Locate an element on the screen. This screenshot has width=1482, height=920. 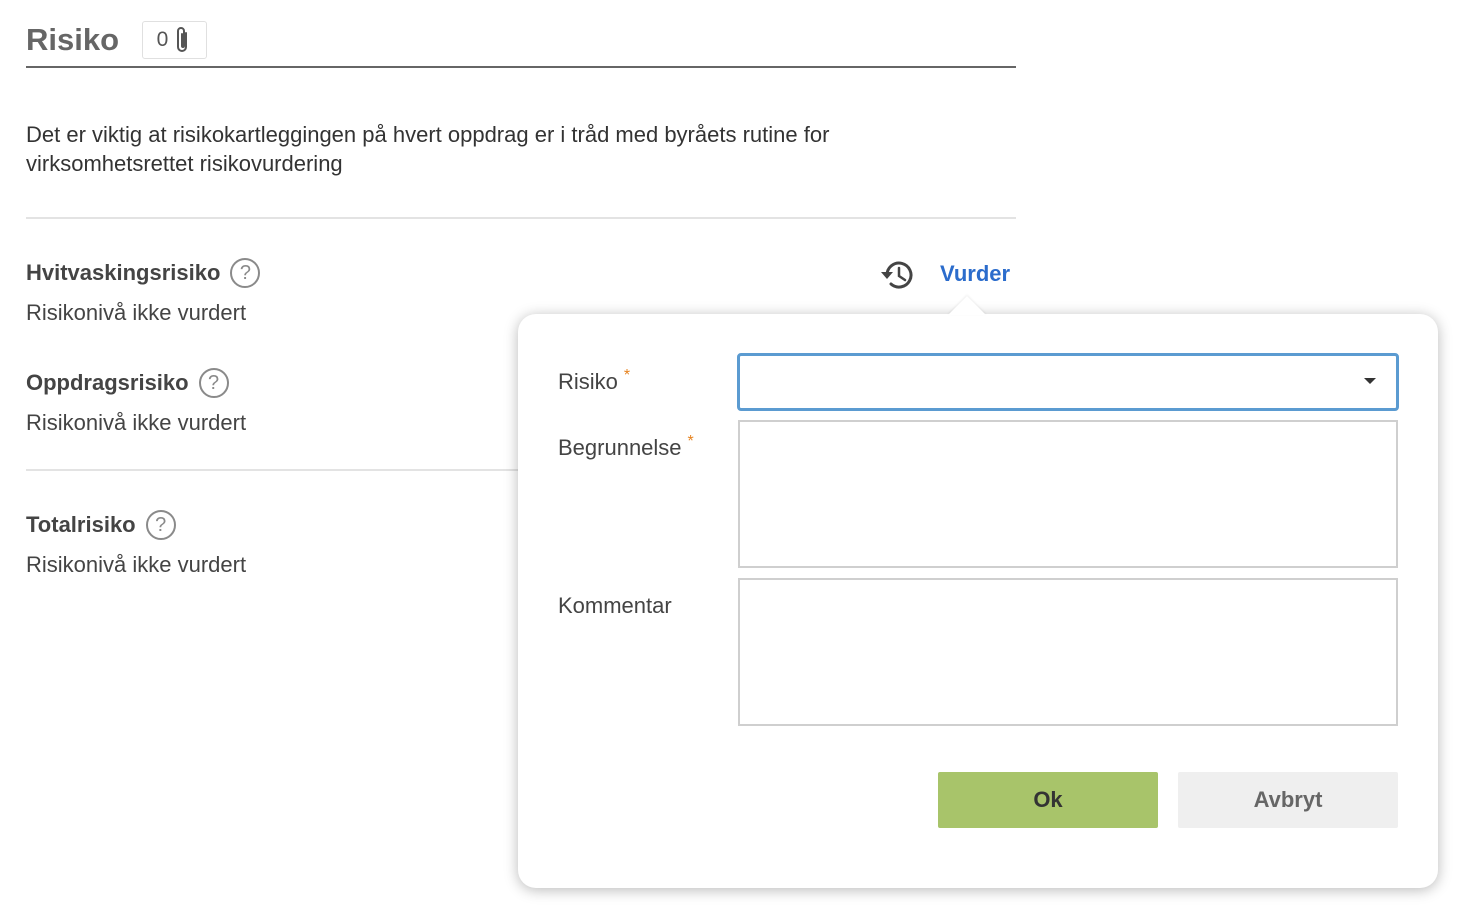
begrunnelse-label-text: Begrunnelse is located at coordinates (620, 447).